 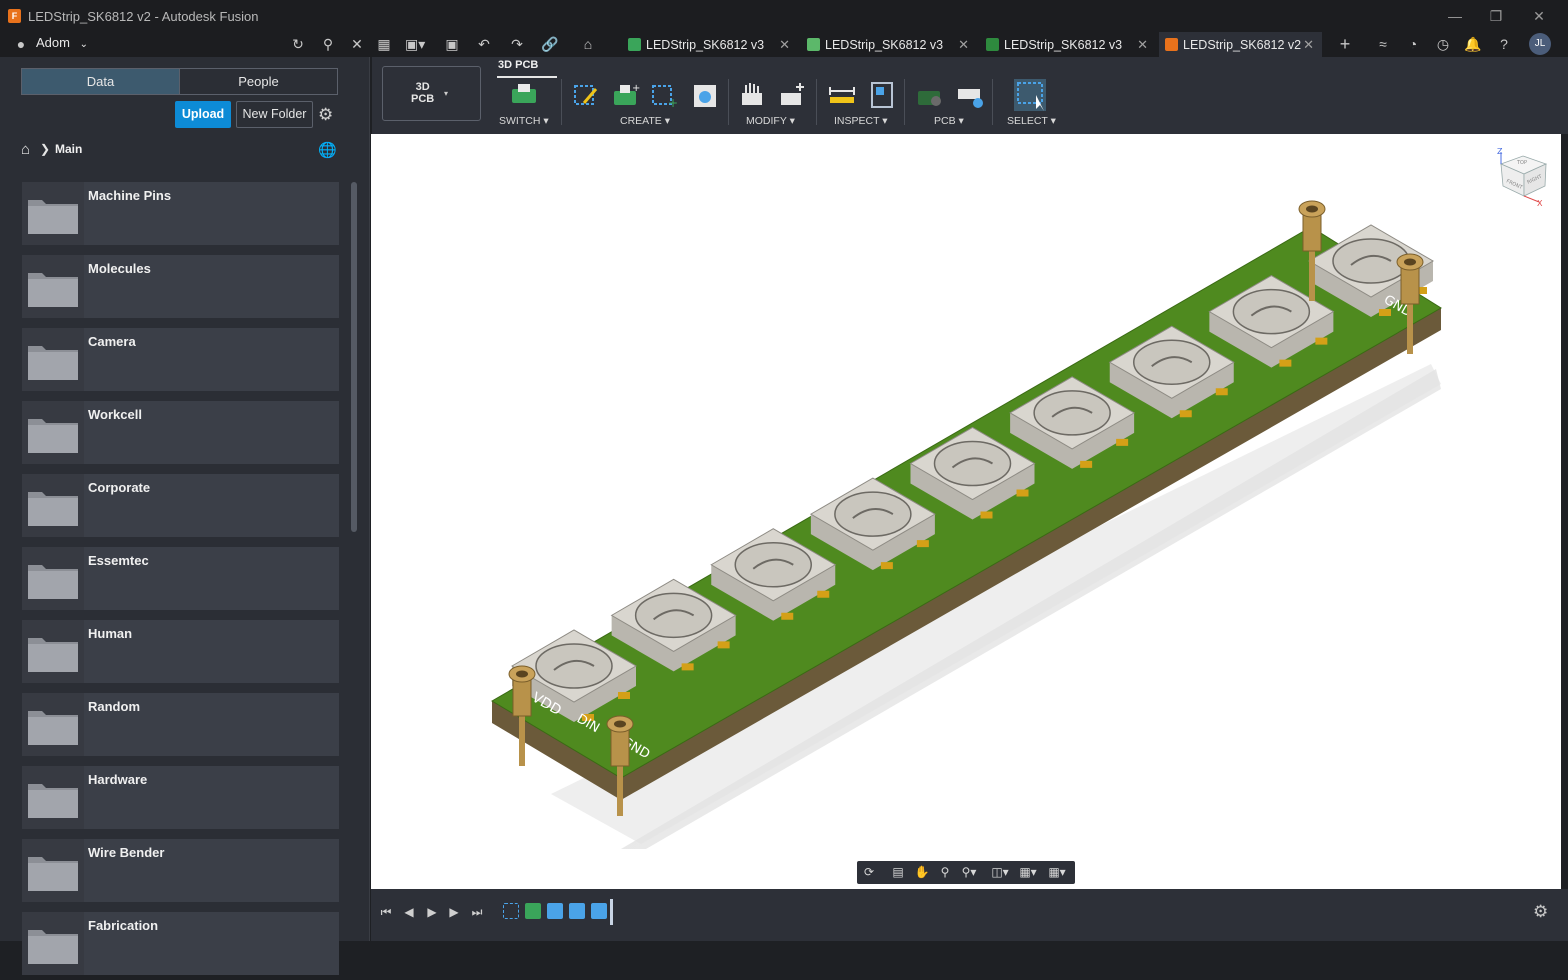 I want to click on globe-icon: 🌐, so click(x=327, y=150).